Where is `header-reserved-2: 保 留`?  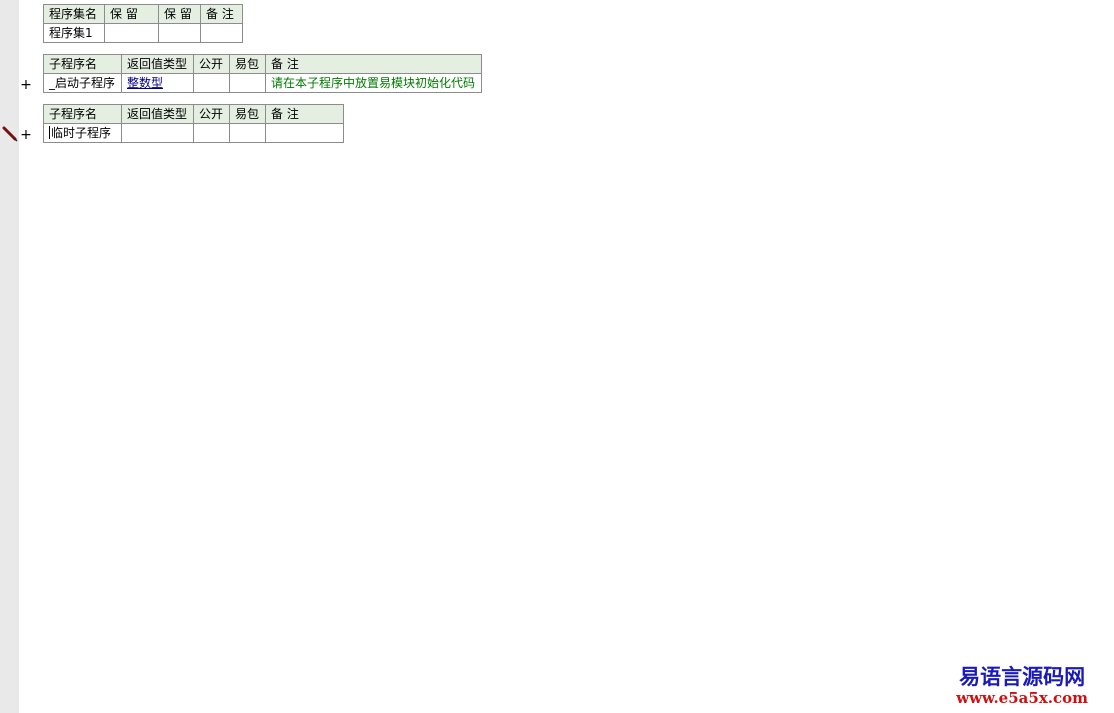
header-reserved-2: 保 留 is located at coordinates (179, 14).